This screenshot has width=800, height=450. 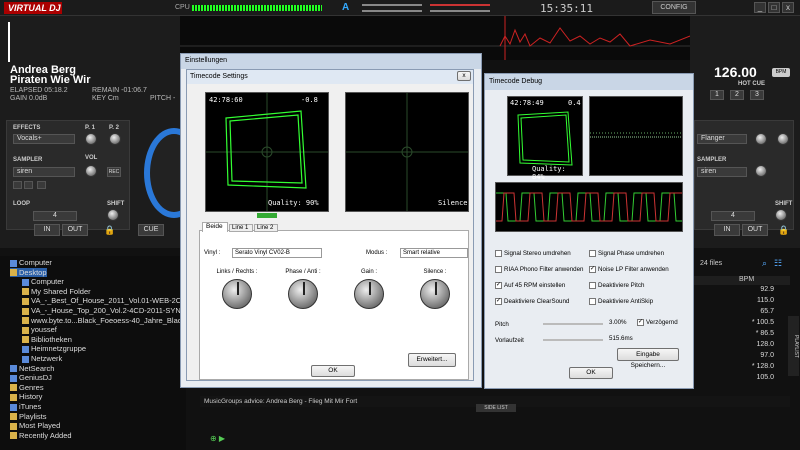 I want to click on hot-cue-3-button: 3, so click(x=757, y=95).